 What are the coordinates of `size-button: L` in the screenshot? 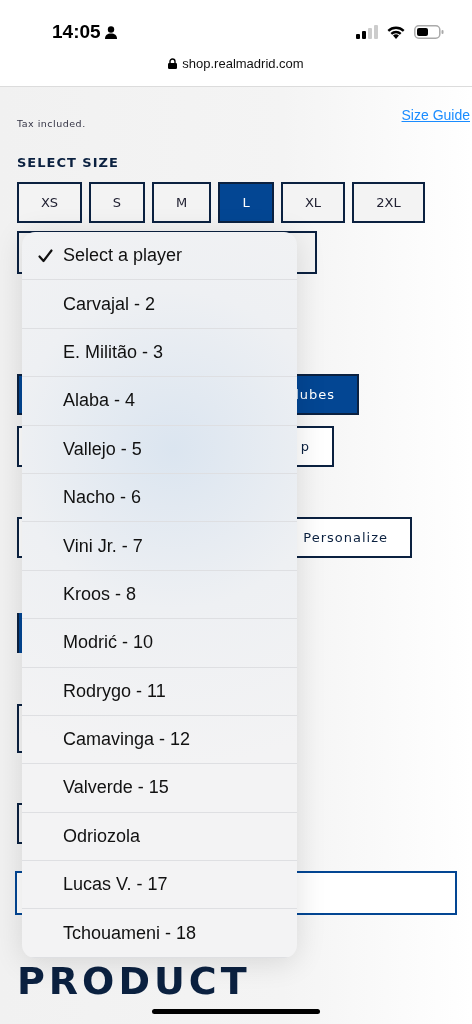 It's located at (246, 202).